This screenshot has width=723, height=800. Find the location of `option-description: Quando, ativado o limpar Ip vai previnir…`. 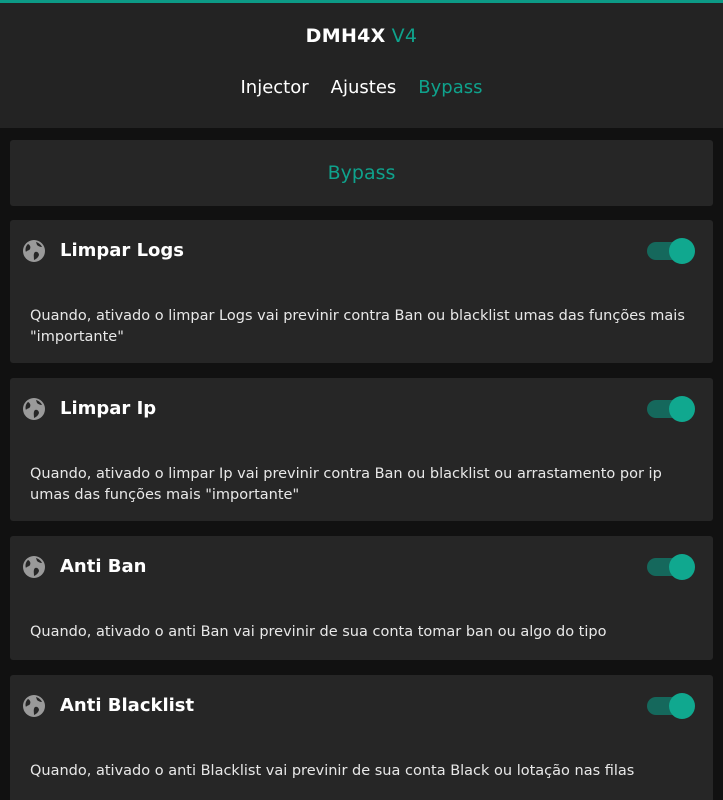

option-description: Quando, ativado o limpar Ip vai previnir… is located at coordinates (346, 484).